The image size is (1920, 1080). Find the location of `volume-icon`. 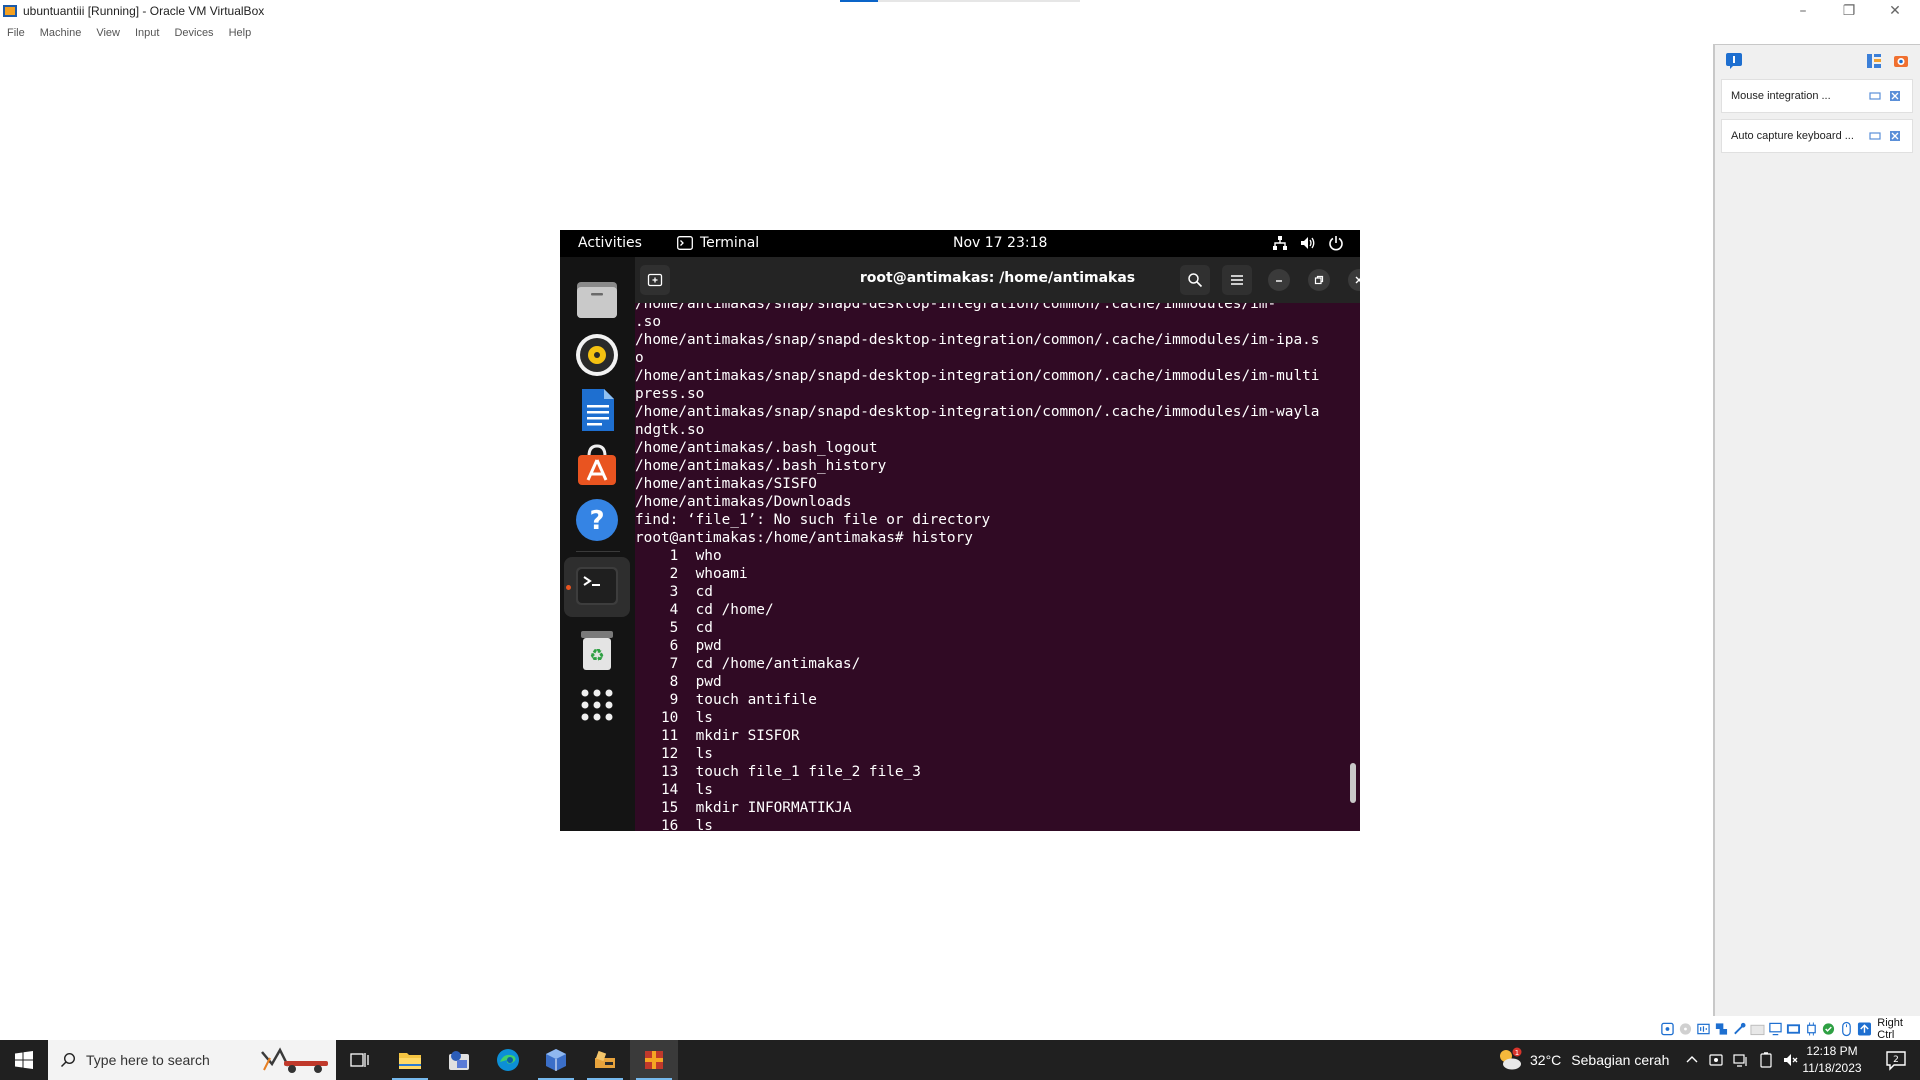

volume-icon is located at coordinates (1308, 243).